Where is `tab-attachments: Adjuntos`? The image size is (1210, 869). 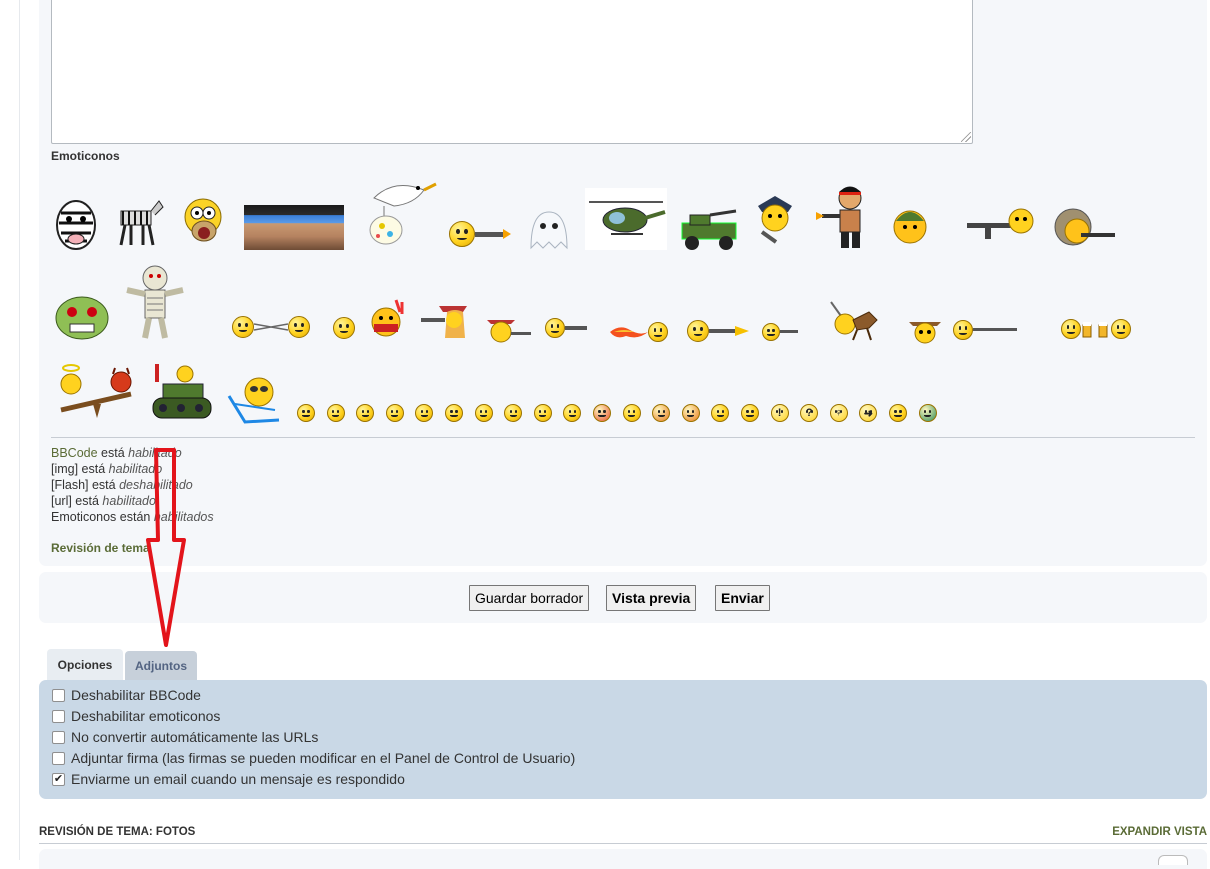
tab-attachments: Adjuntos is located at coordinates (161, 665).